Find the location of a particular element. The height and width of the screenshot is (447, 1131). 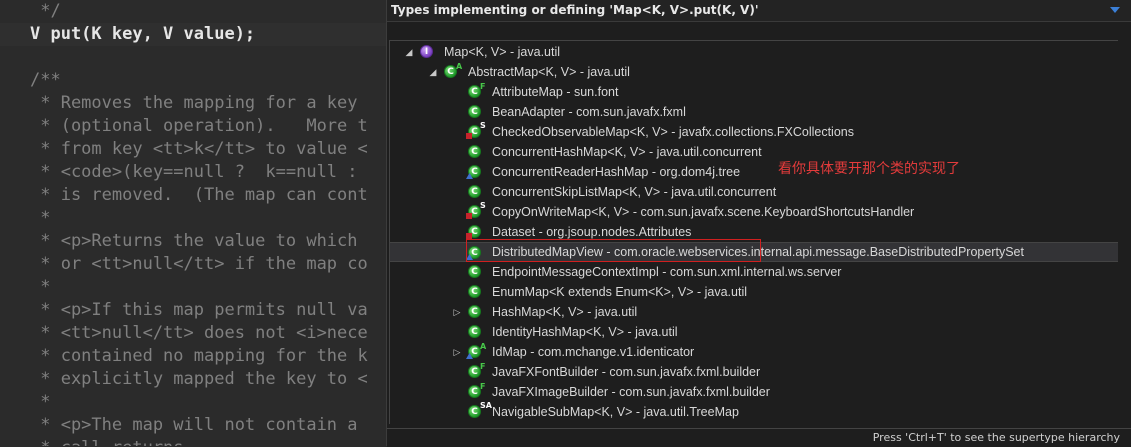

package-name: - com.mchange.v1.identicator is located at coordinates (610, 352).